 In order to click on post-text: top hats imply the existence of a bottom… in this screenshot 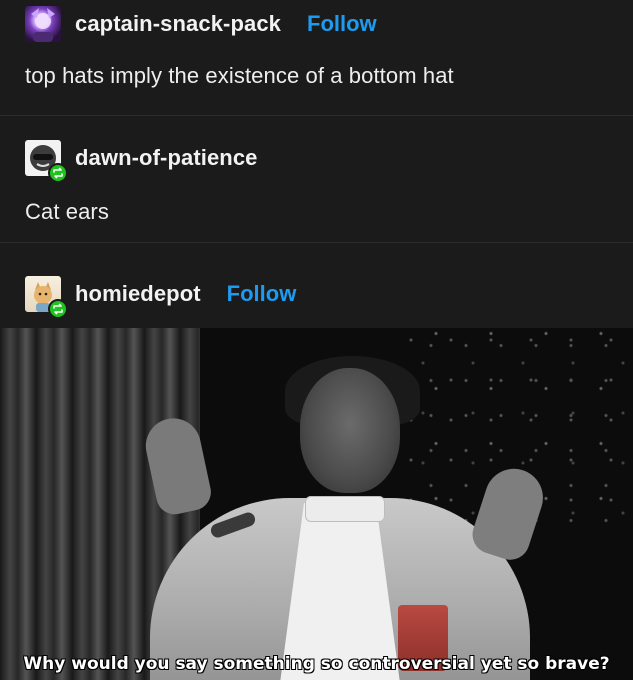, I will do `click(239, 75)`.